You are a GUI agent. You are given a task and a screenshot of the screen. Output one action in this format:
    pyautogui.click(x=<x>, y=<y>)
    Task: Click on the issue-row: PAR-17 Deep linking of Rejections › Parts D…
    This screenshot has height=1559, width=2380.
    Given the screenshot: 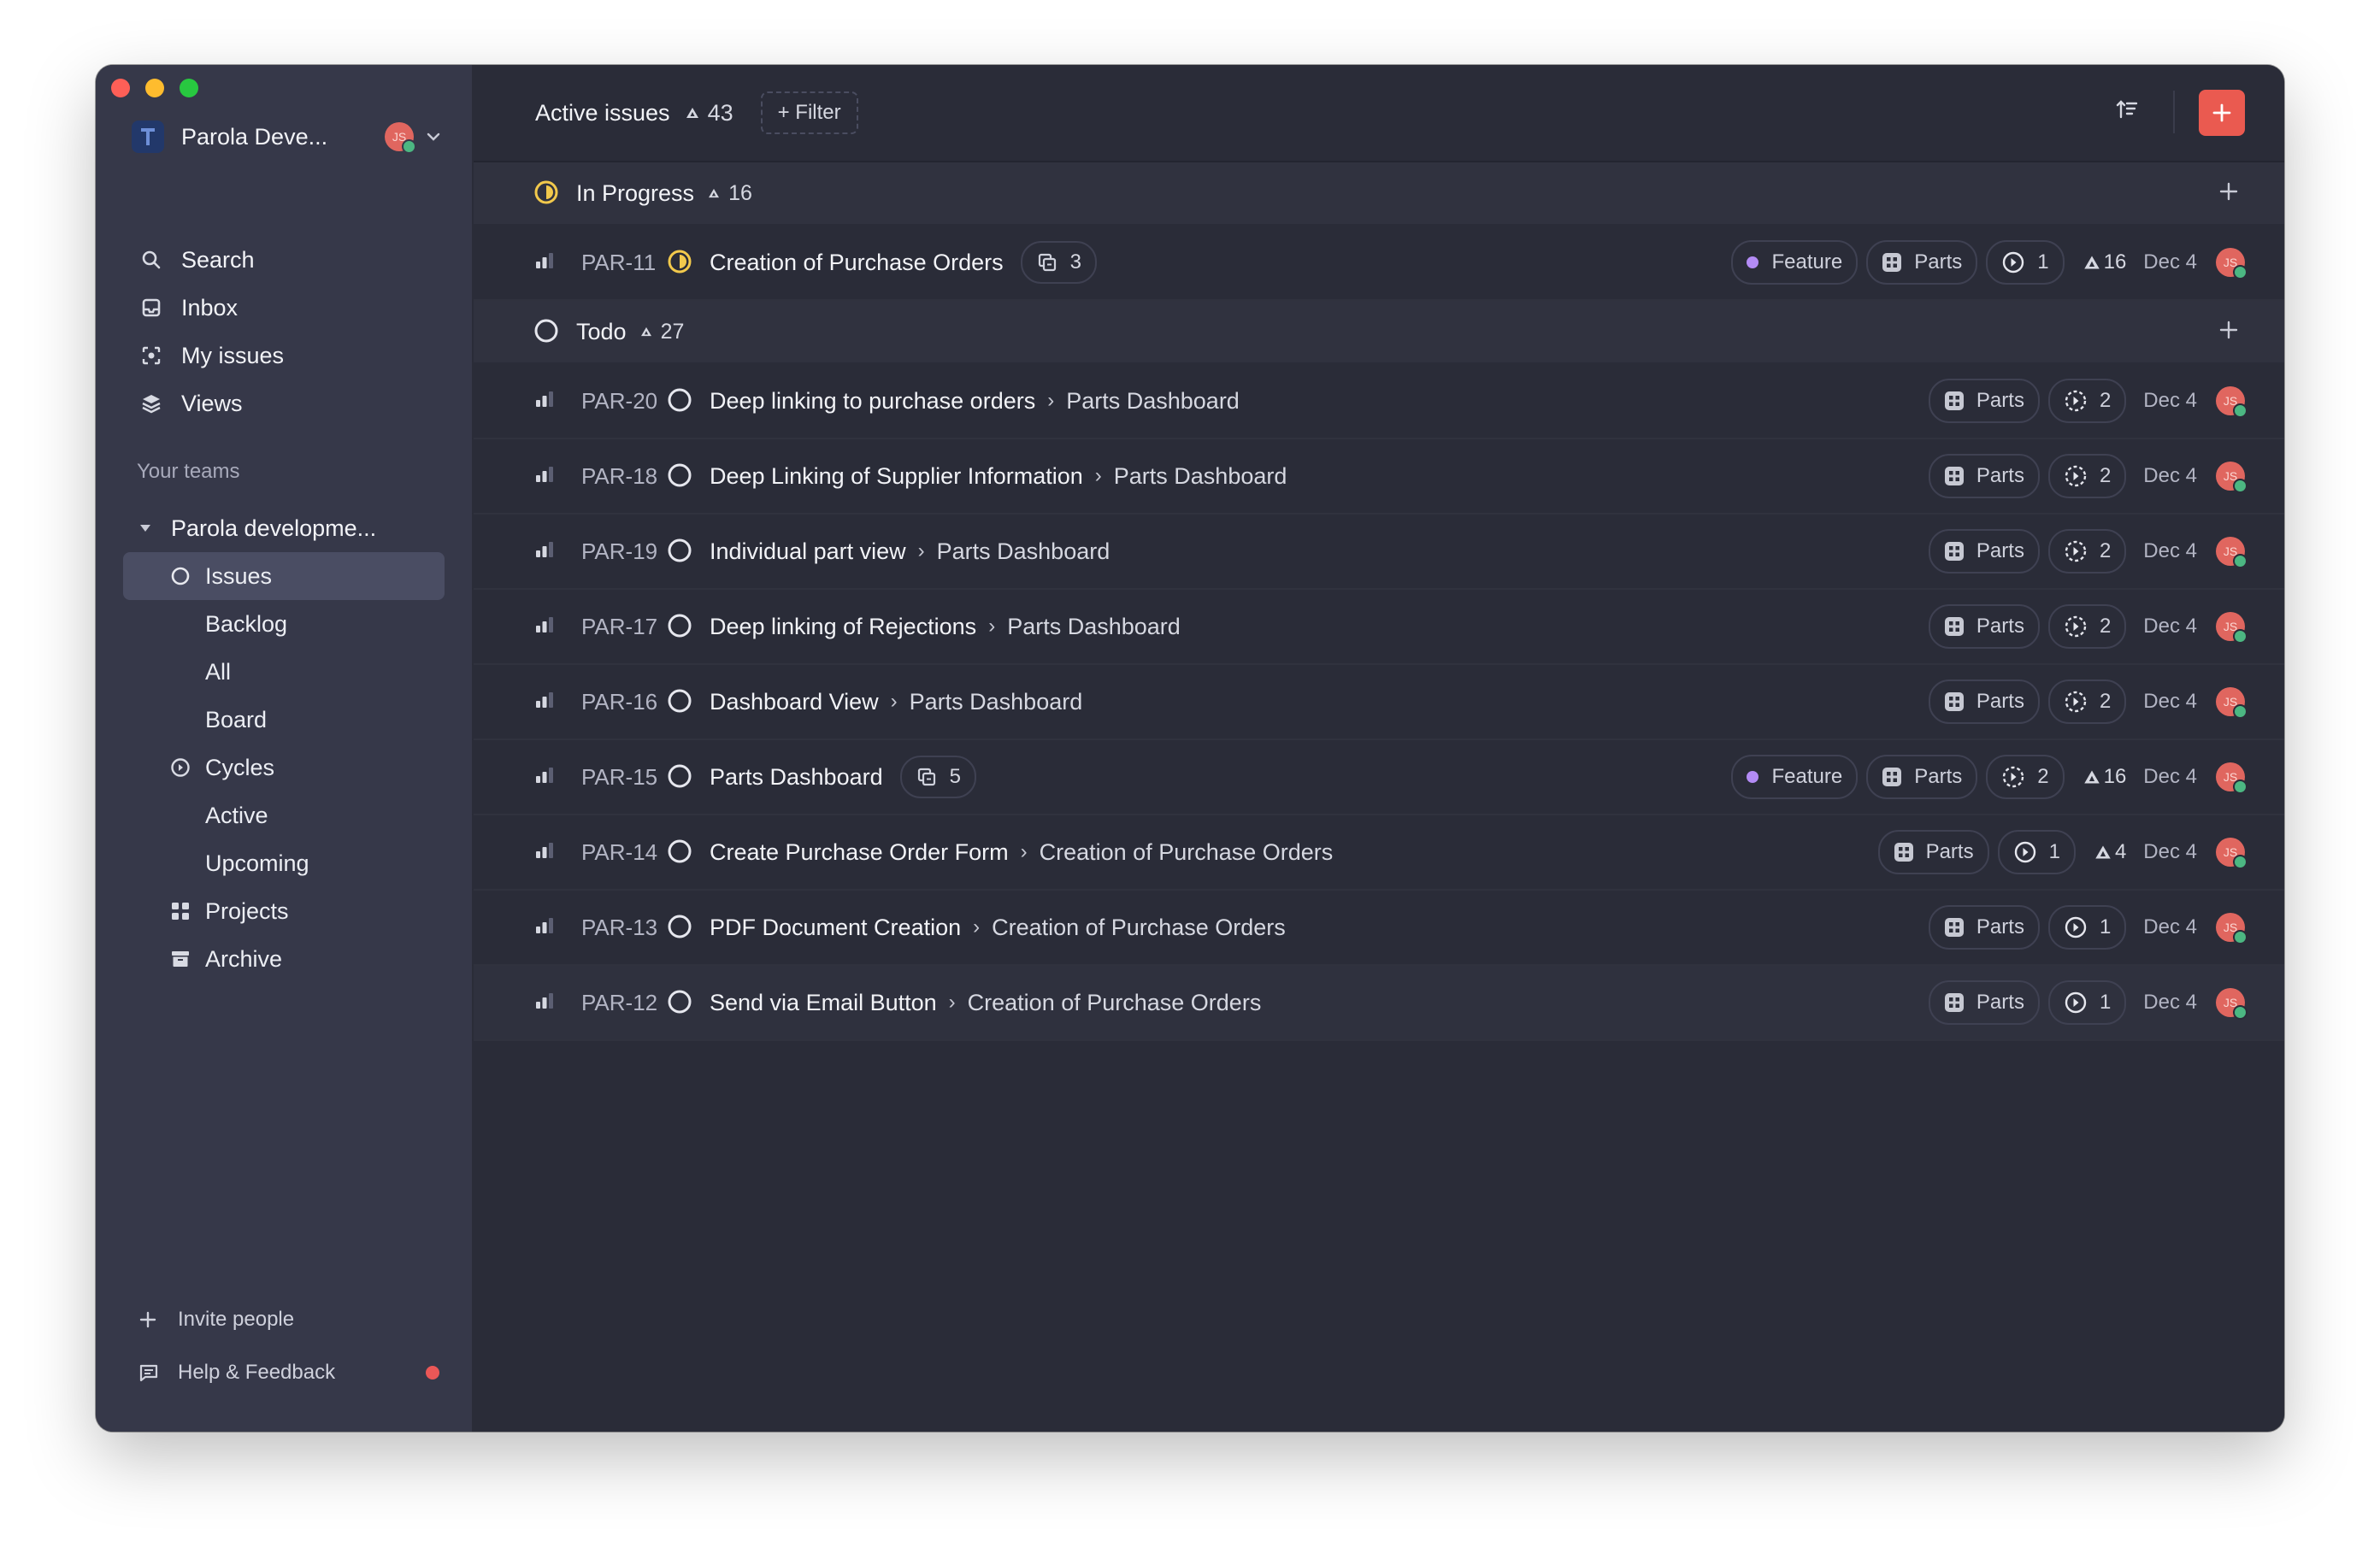 What is the action you would take?
    pyautogui.click(x=1379, y=627)
    